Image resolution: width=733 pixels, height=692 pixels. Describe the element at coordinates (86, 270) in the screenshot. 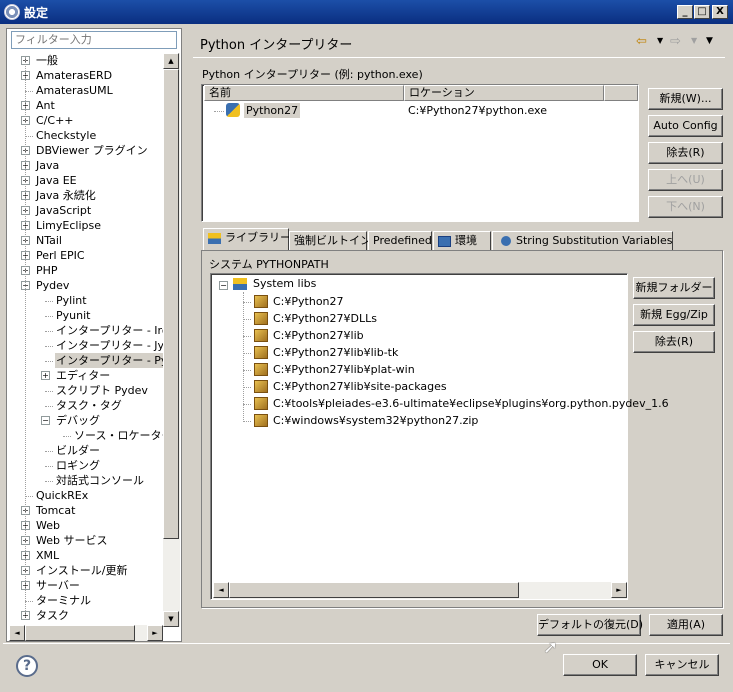

I see `tree-item: + PHP` at that location.